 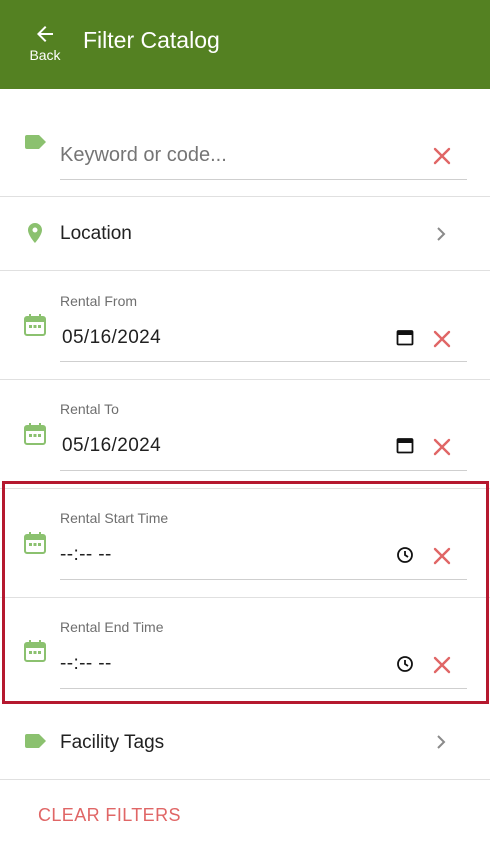 What do you see at coordinates (245, 44) in the screenshot?
I see `app-header: Back Filter Catalog` at bounding box center [245, 44].